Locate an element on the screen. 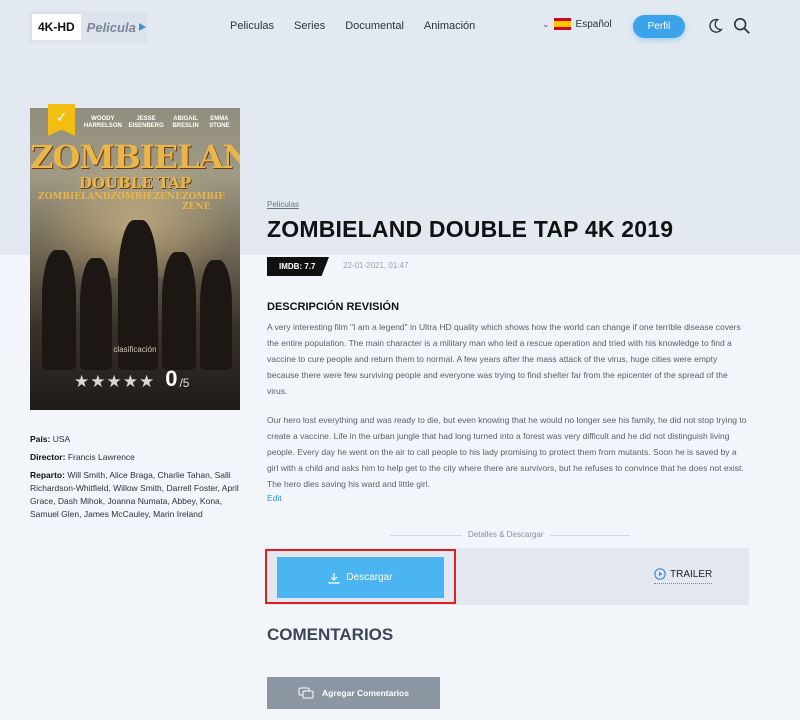  moon-icon is located at coordinates (715, 26).